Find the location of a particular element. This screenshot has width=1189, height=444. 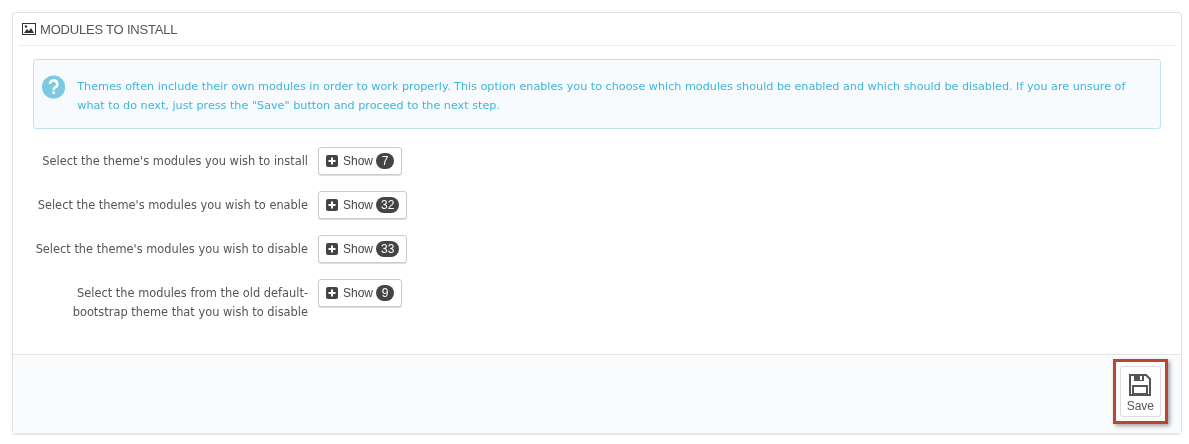

panel-title: MODULES TO INSTALL is located at coordinates (109, 29).